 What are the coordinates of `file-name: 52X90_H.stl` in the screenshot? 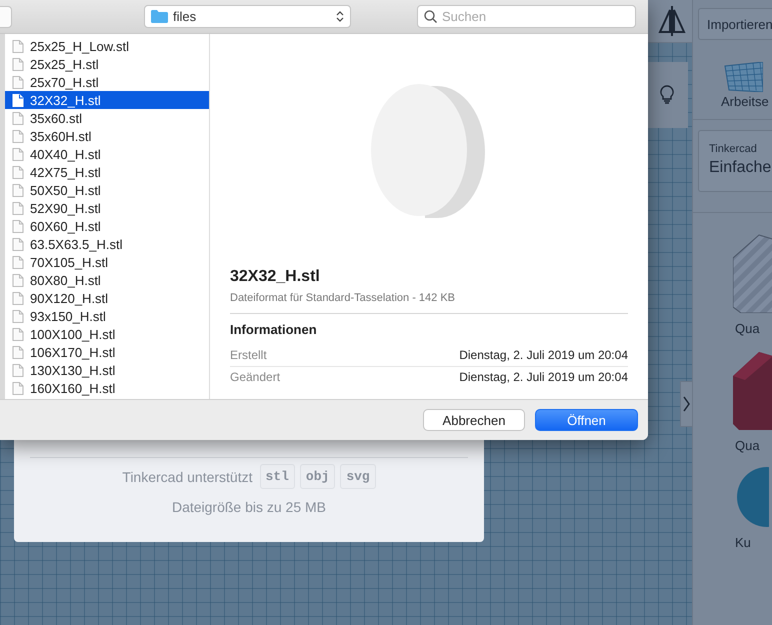 It's located at (65, 208).